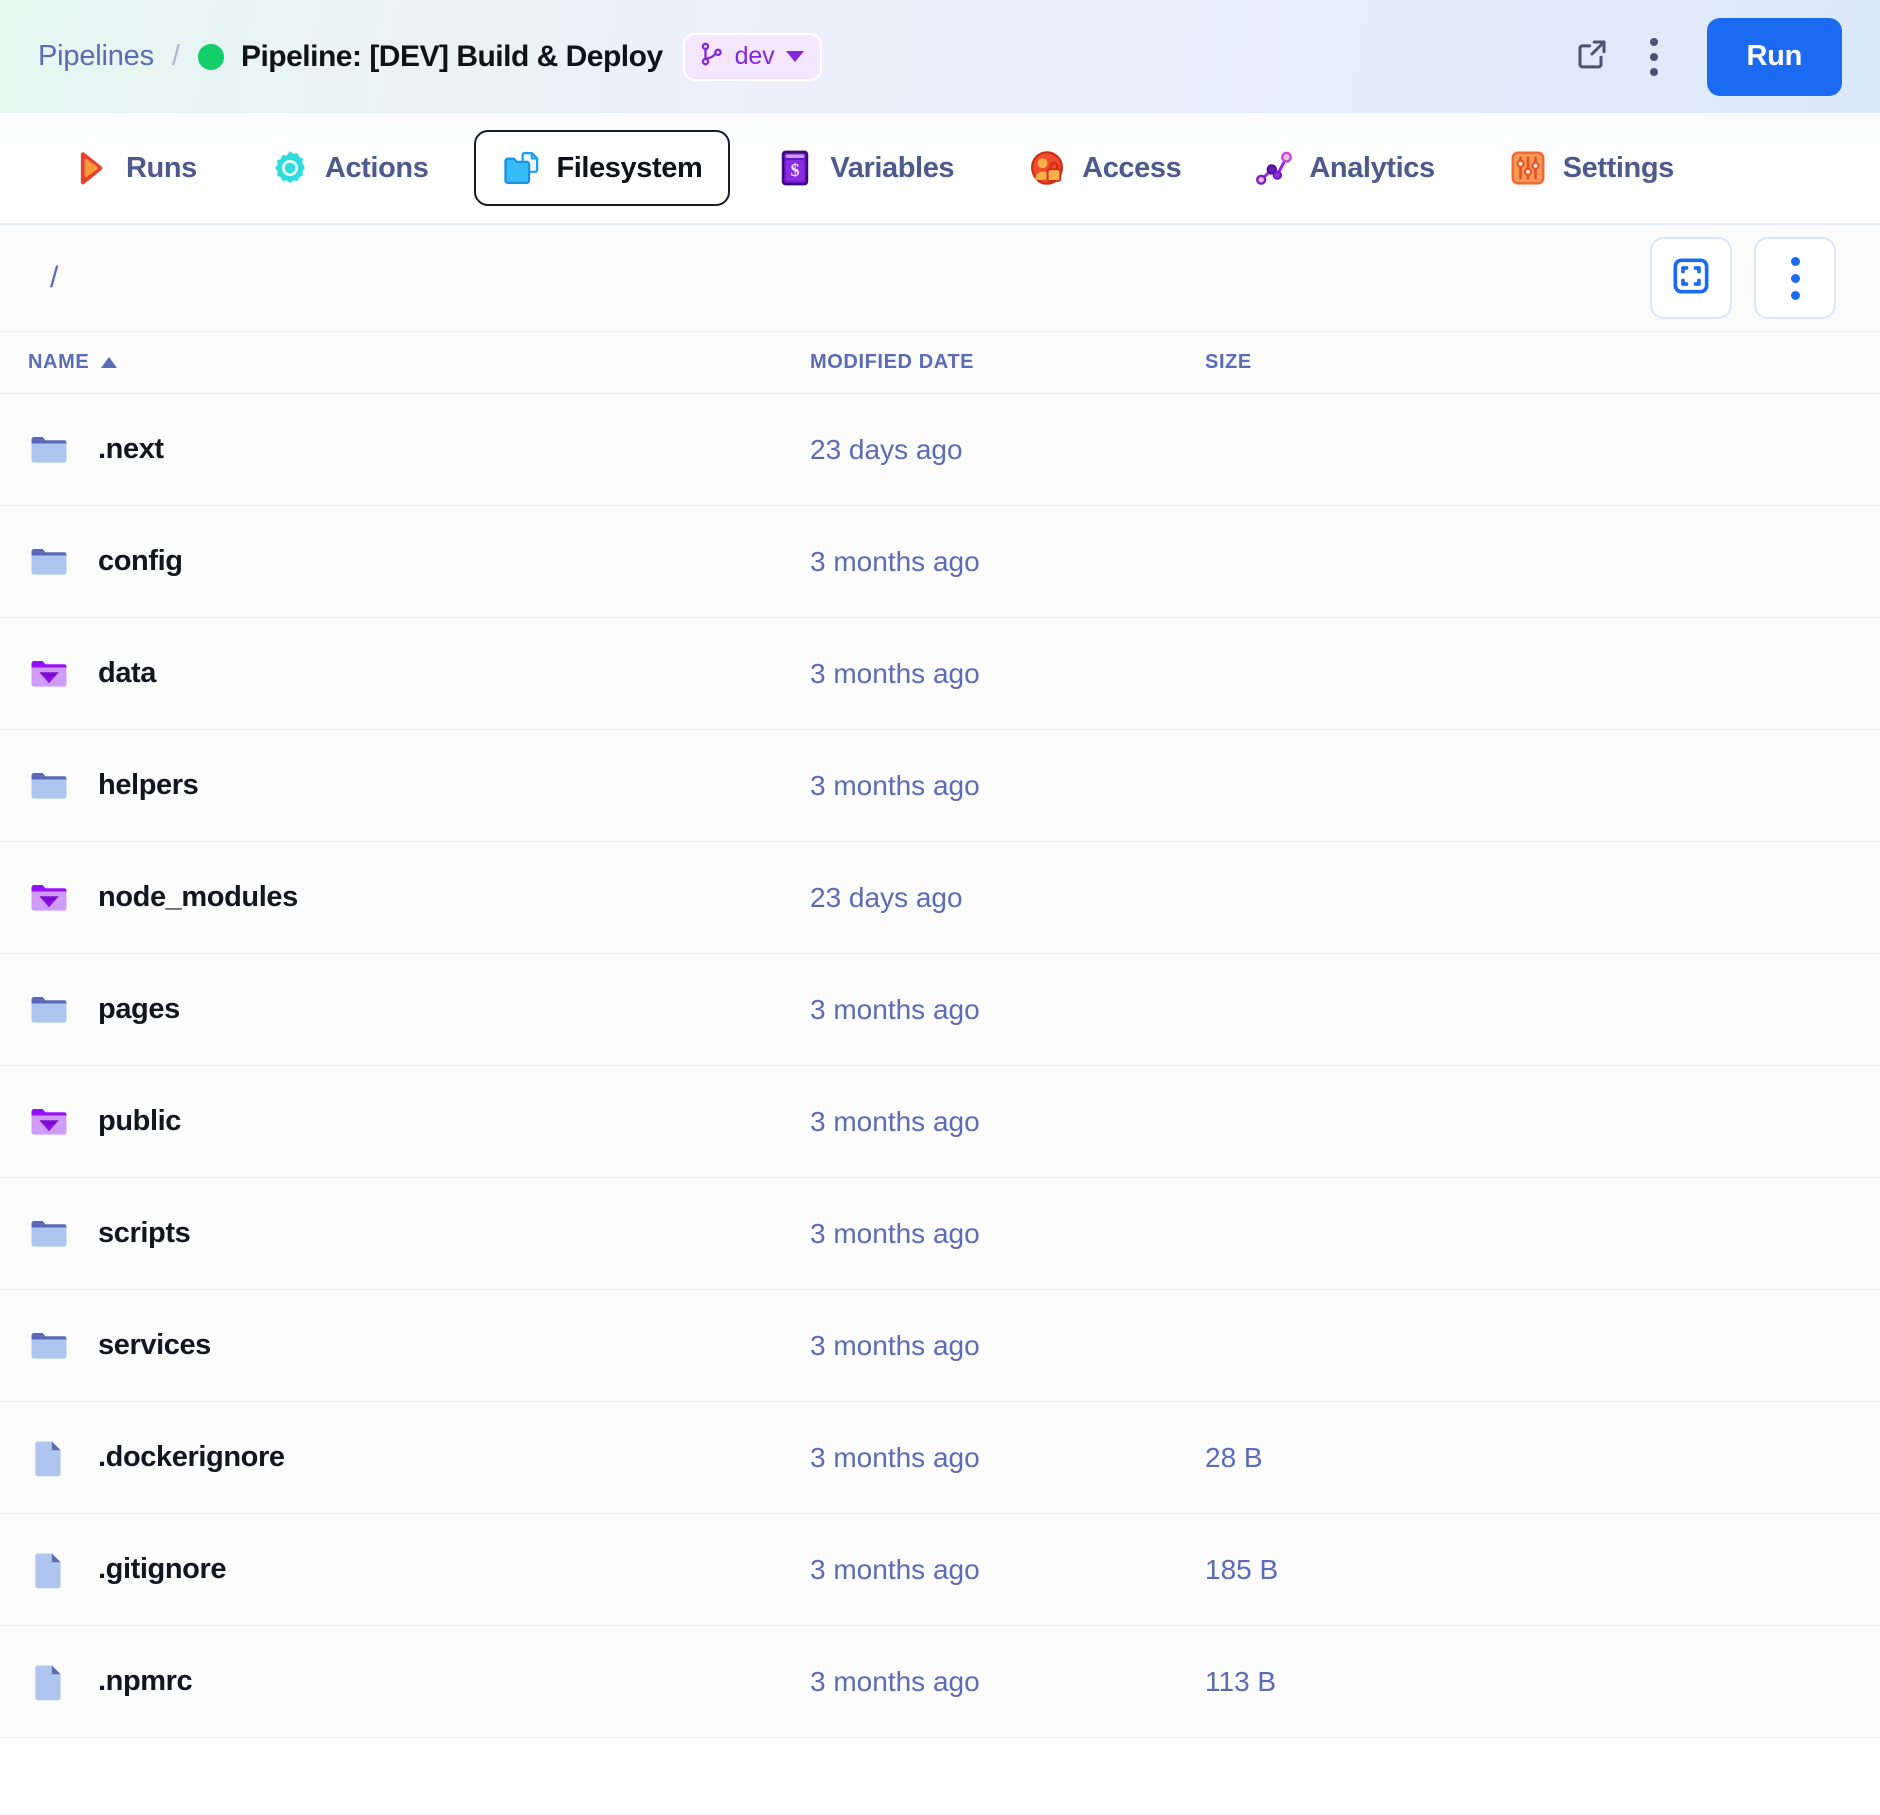  I want to click on file-name-cell: data, so click(405, 674).